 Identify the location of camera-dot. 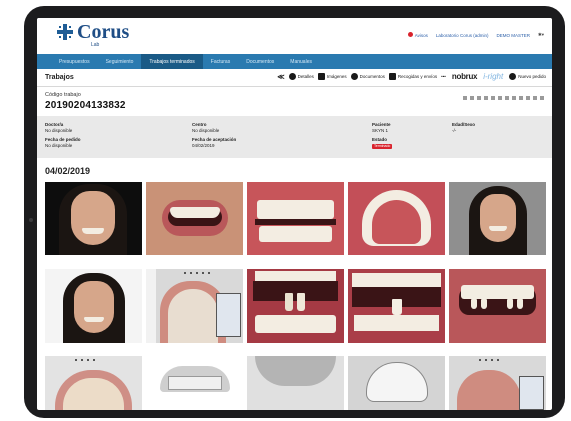
(31, 220).